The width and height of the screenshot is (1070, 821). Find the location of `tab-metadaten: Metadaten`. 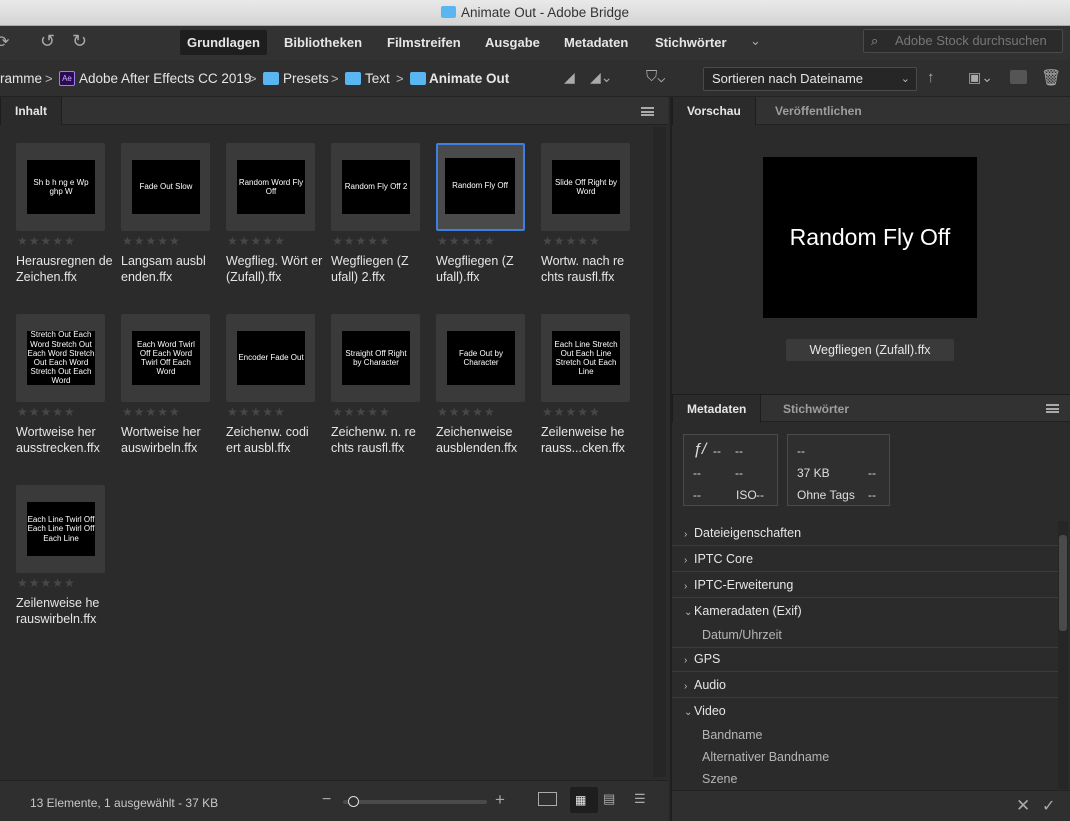

tab-metadaten: Metadaten is located at coordinates (717, 409).